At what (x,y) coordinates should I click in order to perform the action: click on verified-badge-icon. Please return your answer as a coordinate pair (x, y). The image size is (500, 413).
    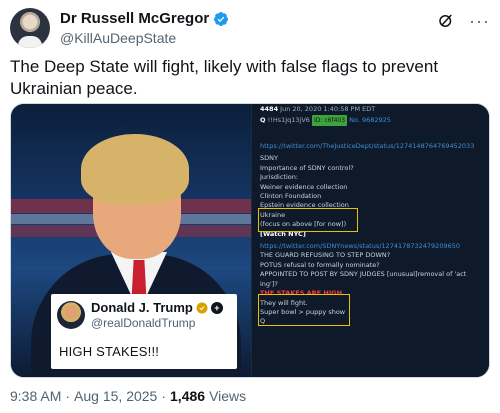
    Looking at the image, I should click on (221, 18).